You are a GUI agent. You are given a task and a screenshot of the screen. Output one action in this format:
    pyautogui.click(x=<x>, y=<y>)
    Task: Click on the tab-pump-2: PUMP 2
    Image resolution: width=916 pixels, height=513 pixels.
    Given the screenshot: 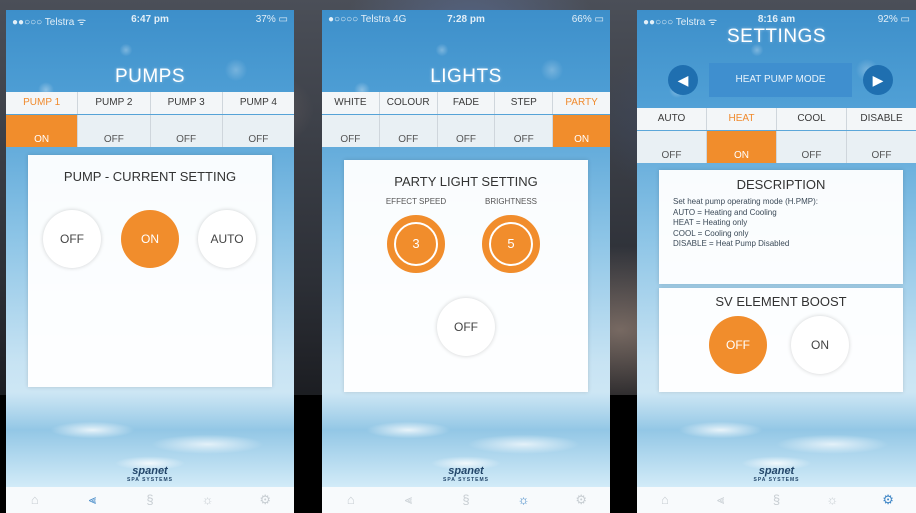 What is the action you would take?
    pyautogui.click(x=114, y=103)
    